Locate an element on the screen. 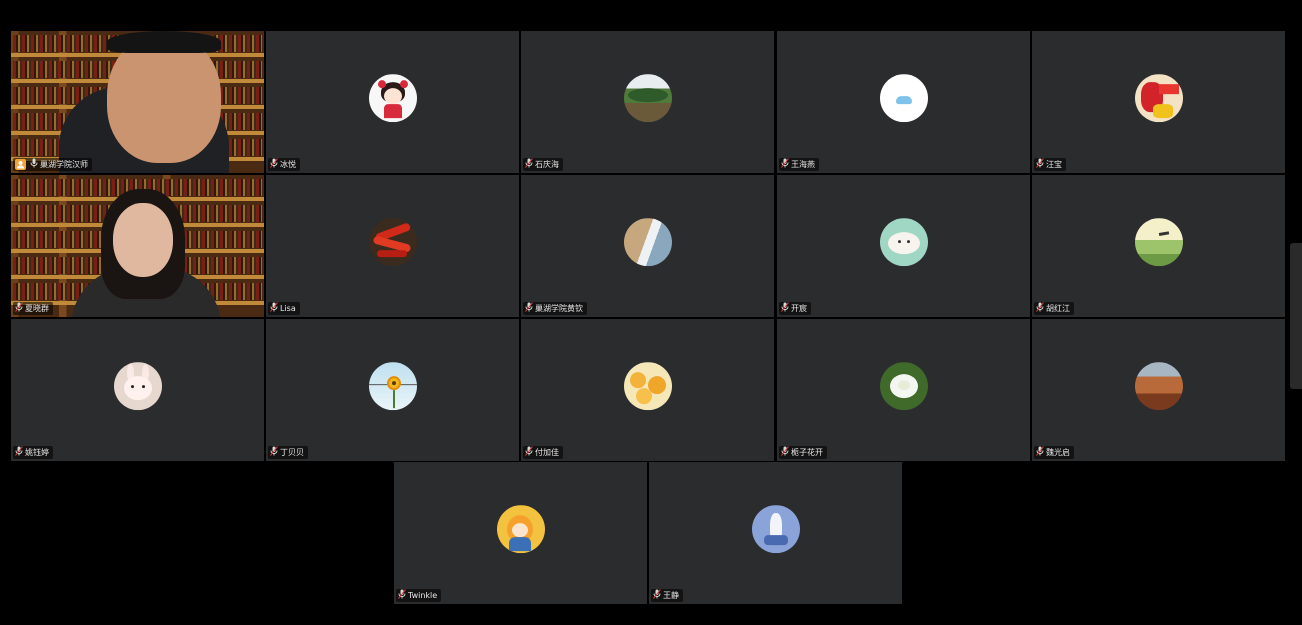 This screenshot has width=1302, height=625. participant-tile: 胡红江 is located at coordinates (1158, 246).